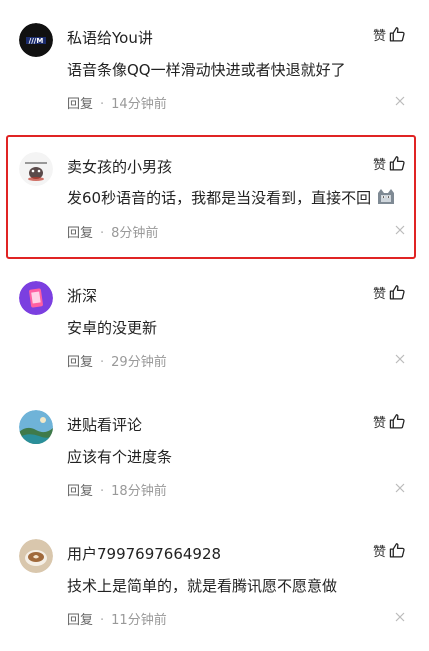 The height and width of the screenshot is (651, 429). Describe the element at coordinates (206, 70) in the screenshot. I see `comment-text: 语音条像QQ一样滑动快进或者快退就好了` at that location.